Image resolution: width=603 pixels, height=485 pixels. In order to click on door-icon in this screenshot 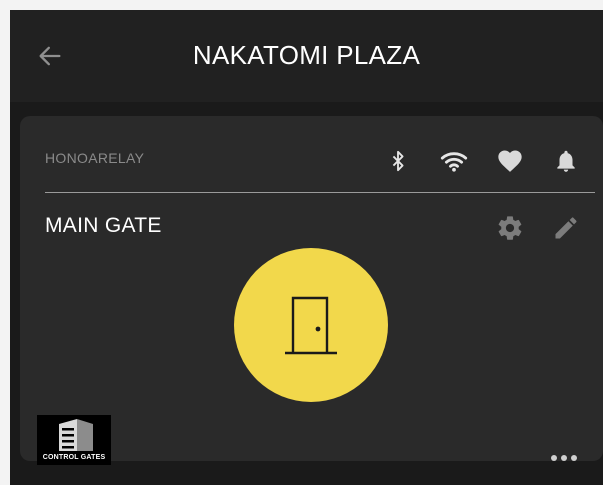, I will do `click(311, 325)`.